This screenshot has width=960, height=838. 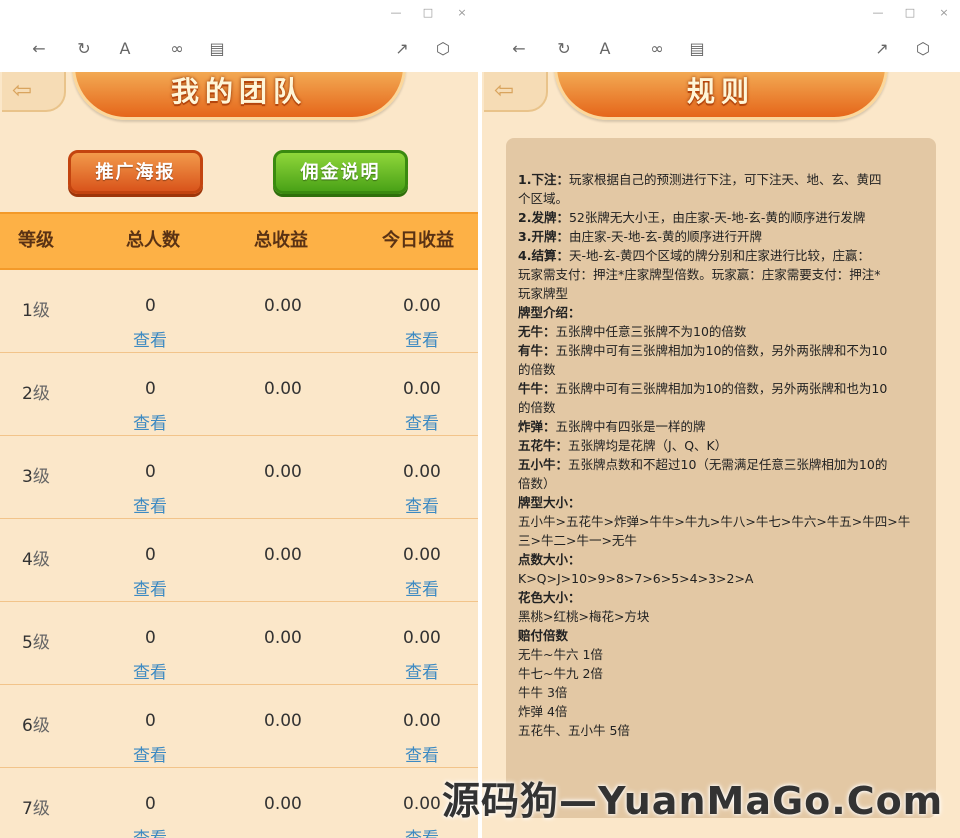 I want to click on title-bar: — □ ×, so click(x=239, y=14).